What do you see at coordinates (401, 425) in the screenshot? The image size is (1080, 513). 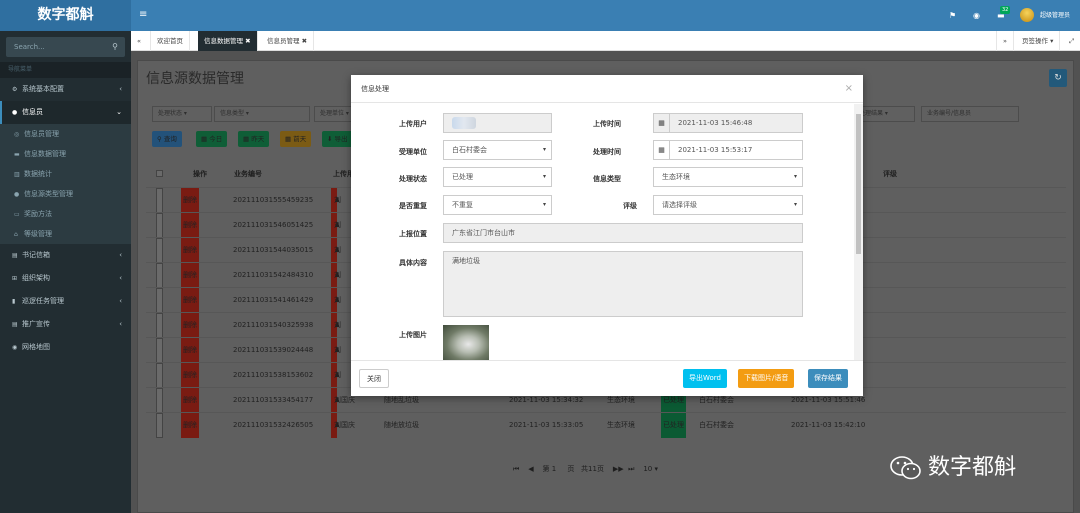 I see `content-cell: 随地放垃圾` at bounding box center [401, 425].